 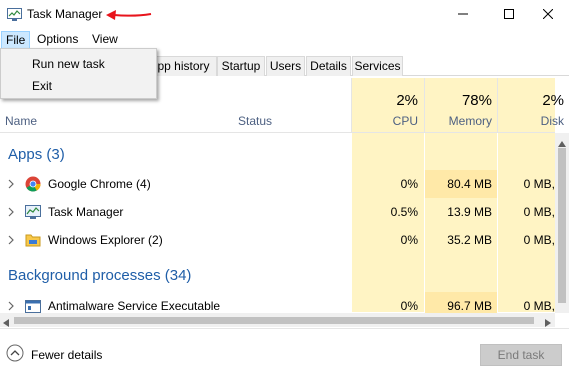 What do you see at coordinates (183, 66) in the screenshot?
I see `tab-app-history: pp history` at bounding box center [183, 66].